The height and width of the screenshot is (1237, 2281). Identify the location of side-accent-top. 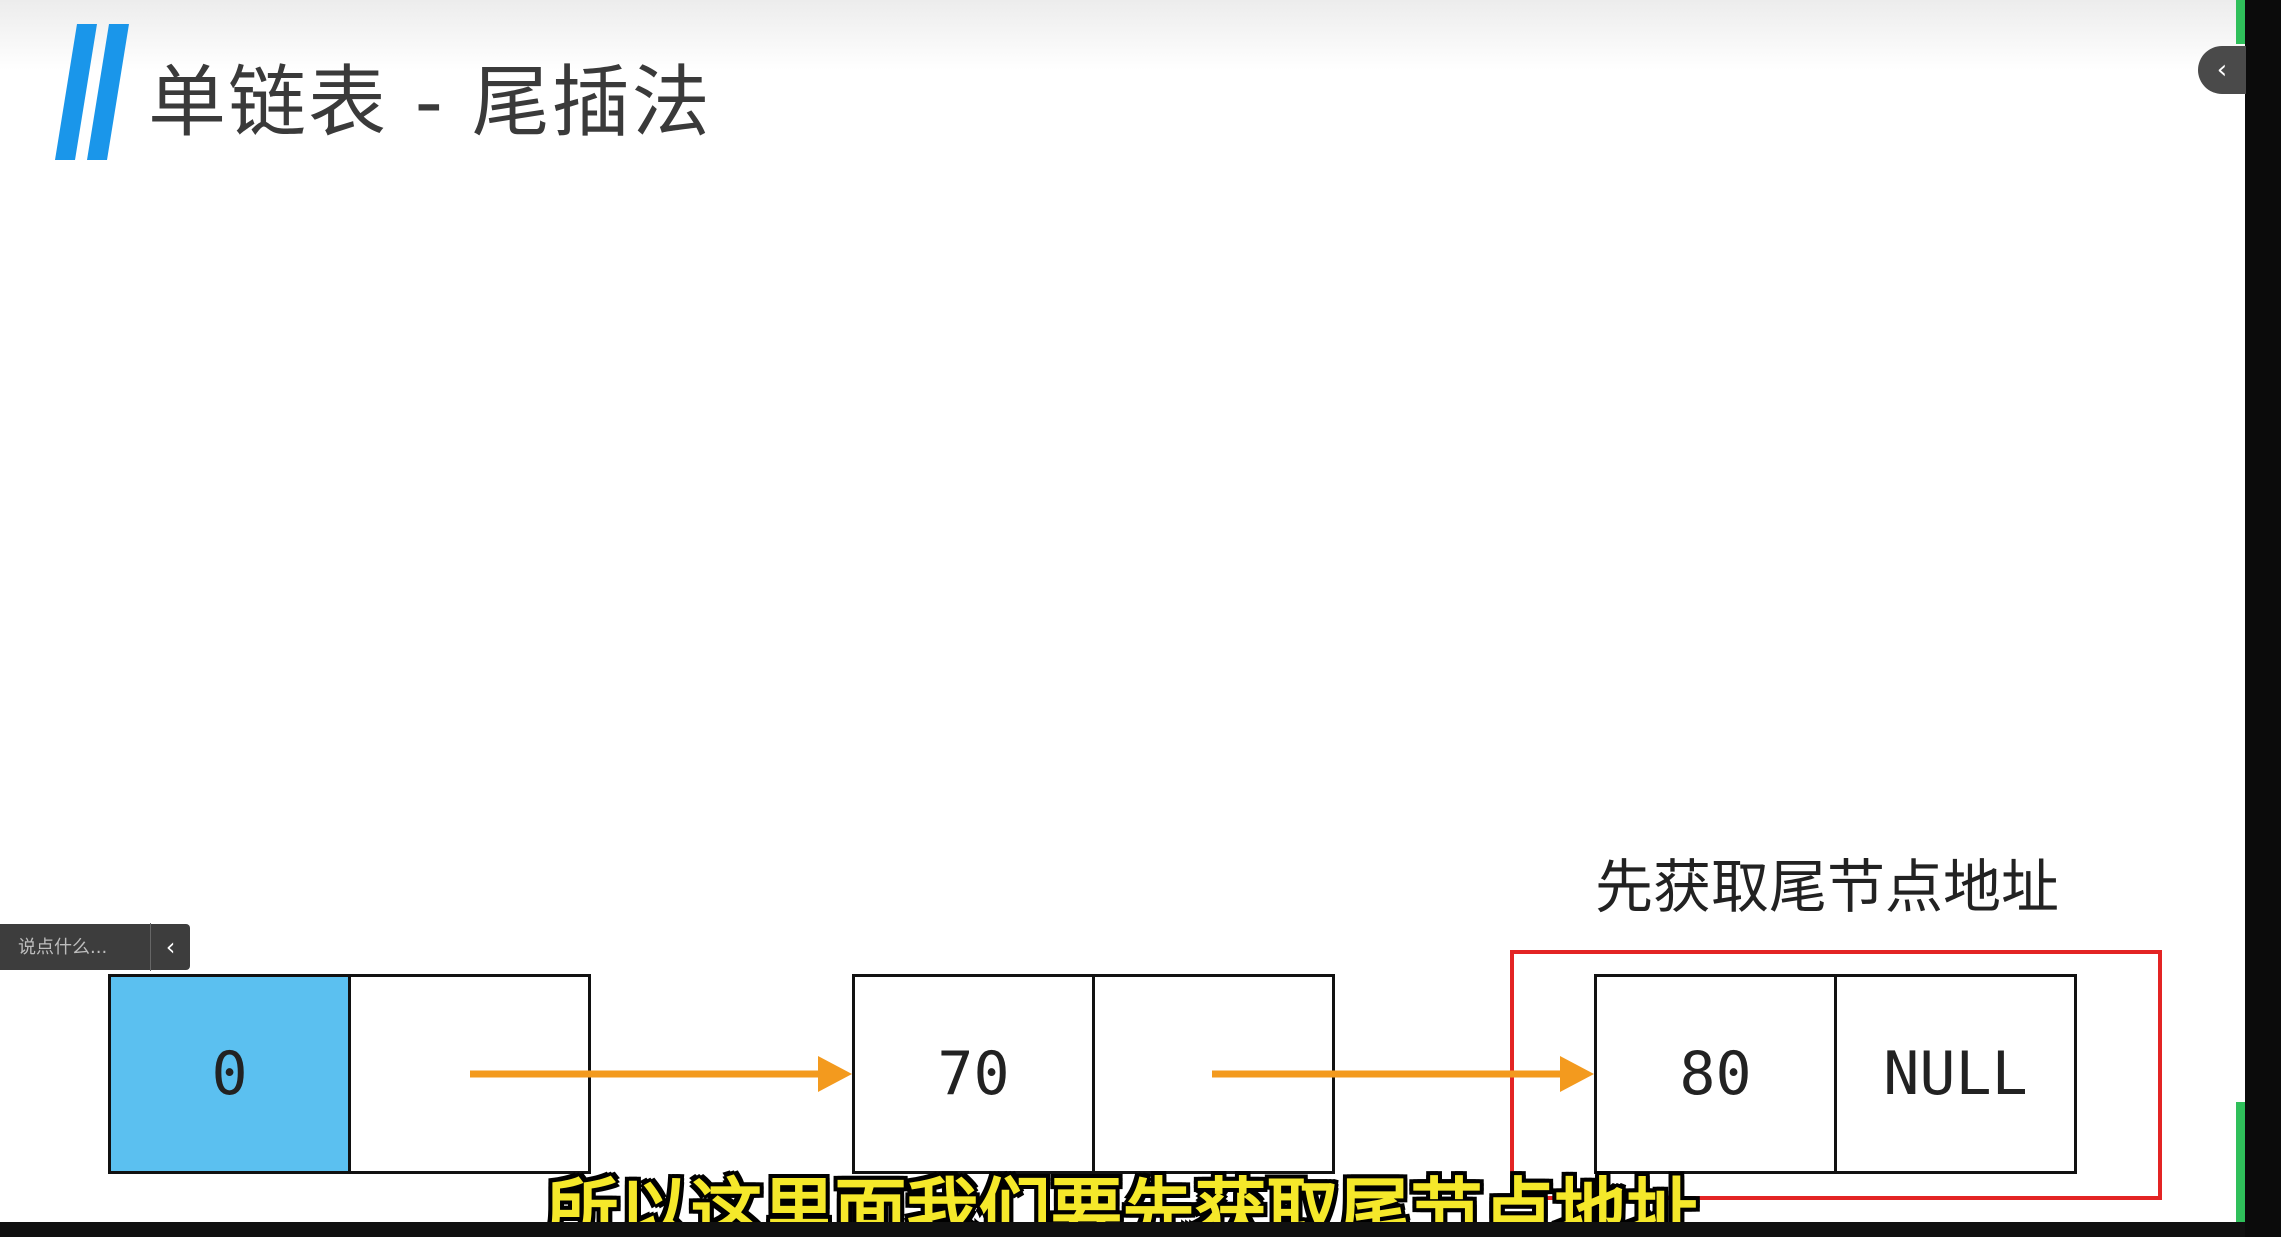
(2240, 22).